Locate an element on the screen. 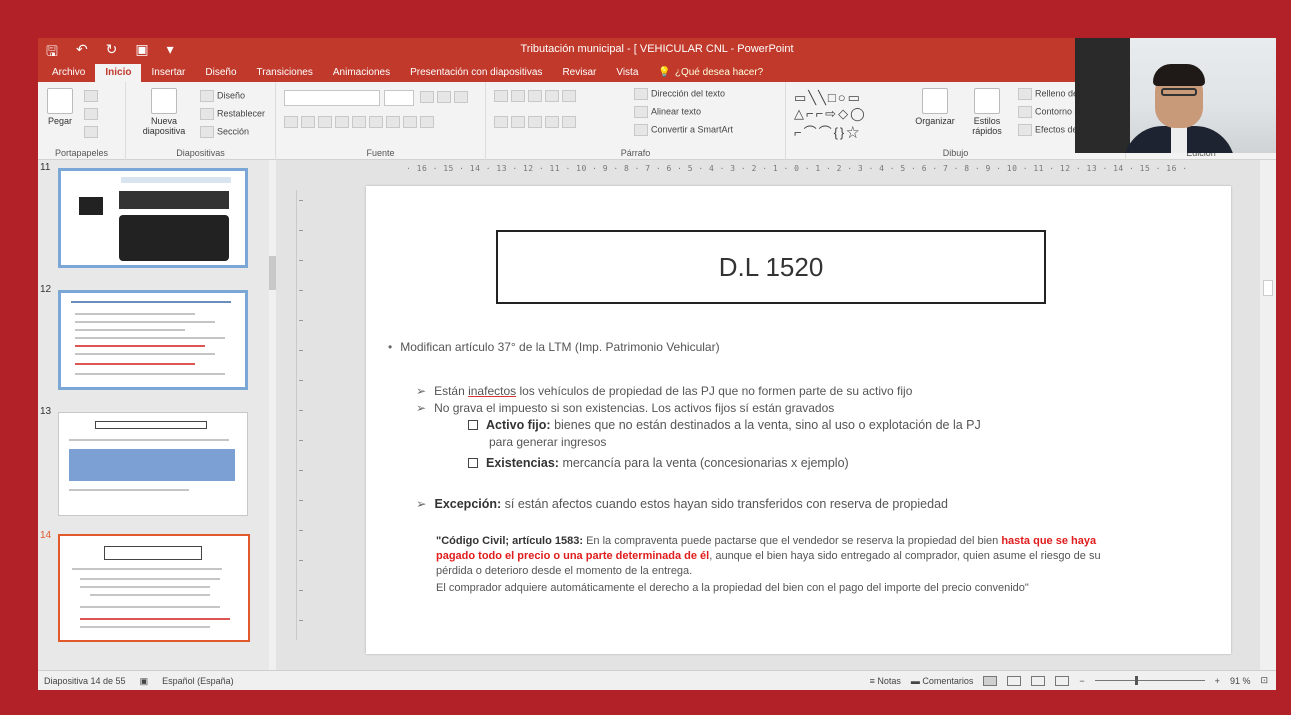 This screenshot has height=715, width=1291. shape-fill-icon is located at coordinates (1025, 94).